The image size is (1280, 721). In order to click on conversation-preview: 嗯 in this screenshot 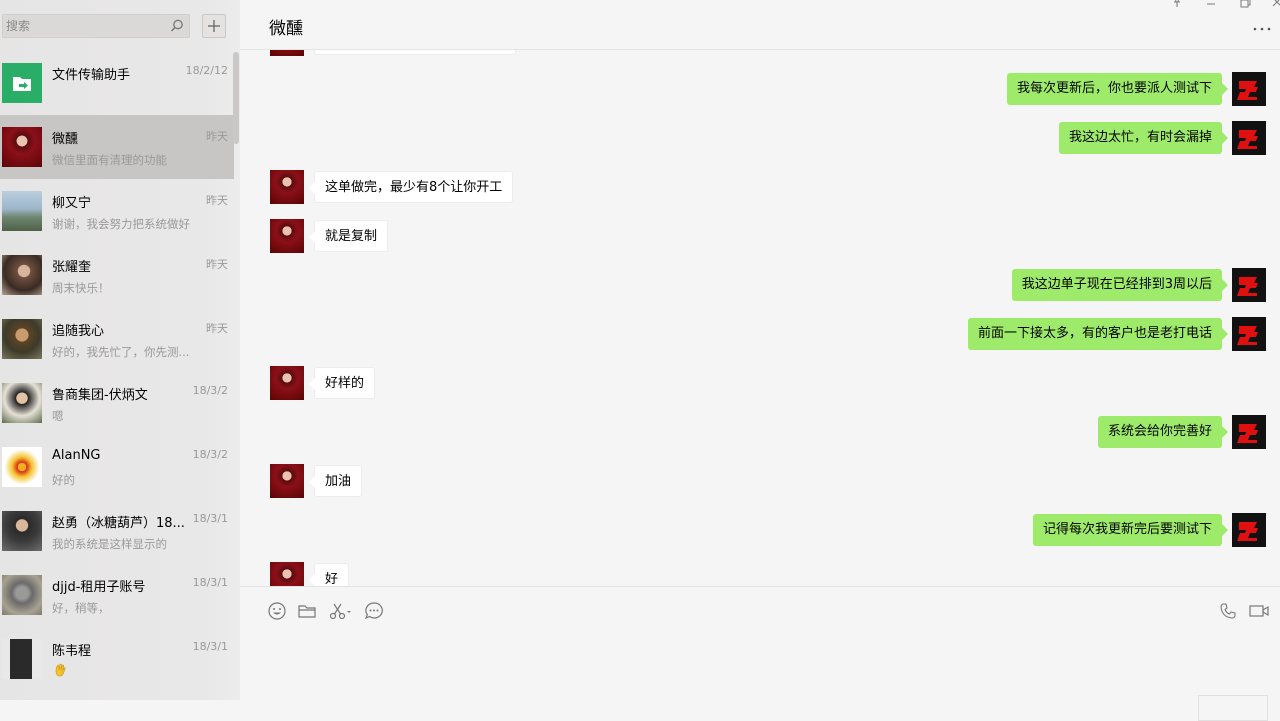, I will do `click(58, 416)`.